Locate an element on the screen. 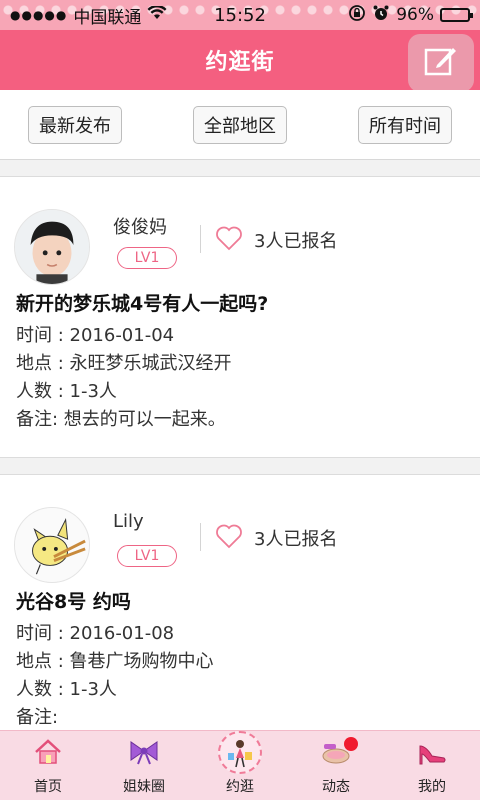  shopping-girl-icon is located at coordinates (240, 752).